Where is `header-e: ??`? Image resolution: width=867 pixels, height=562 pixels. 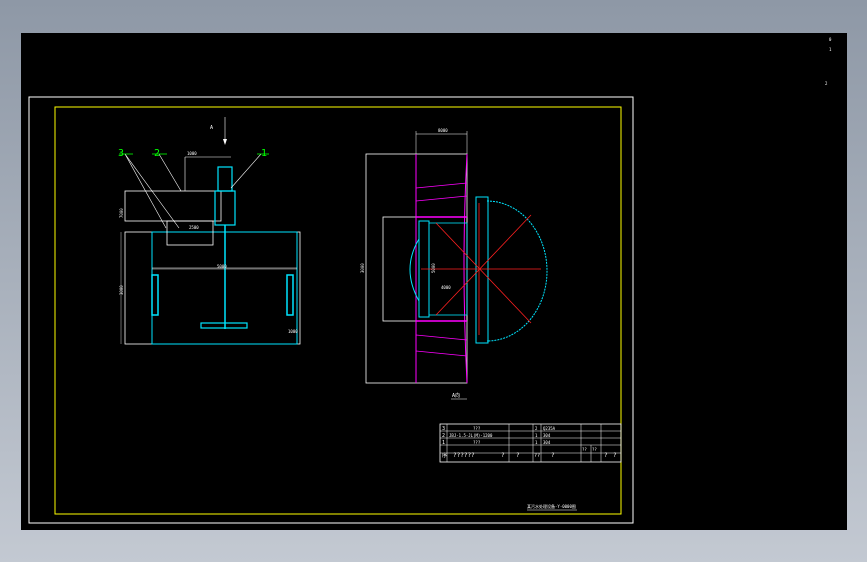
header-e: ?? is located at coordinates (584, 449).